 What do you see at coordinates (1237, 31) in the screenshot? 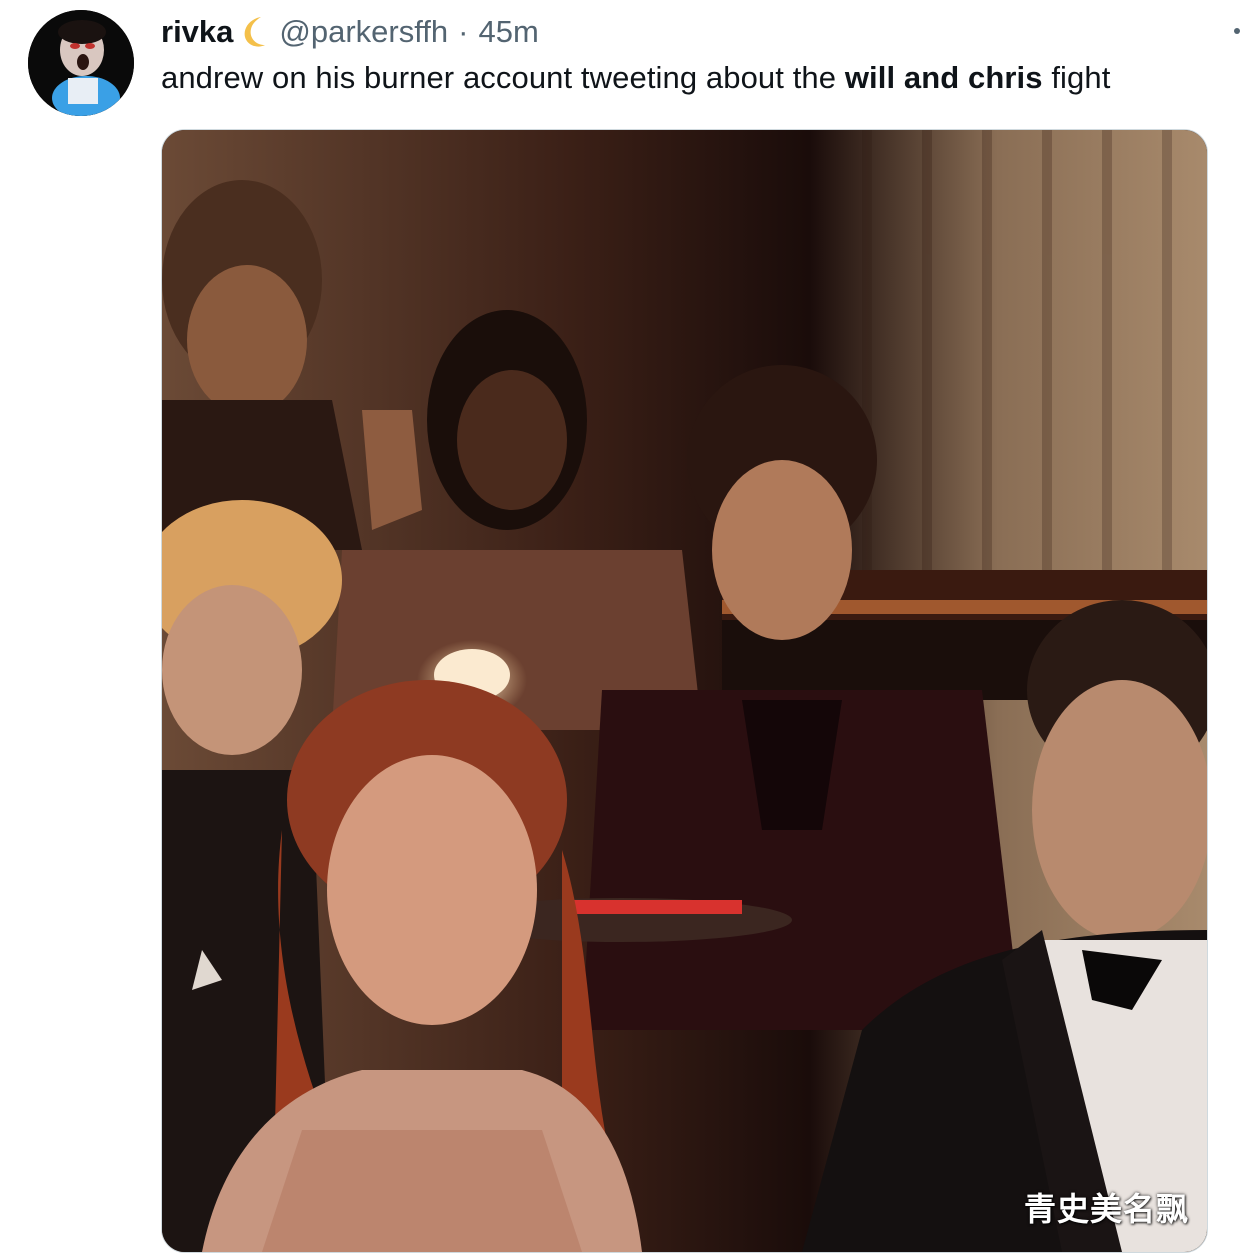
I see `more-options-icon` at bounding box center [1237, 31].